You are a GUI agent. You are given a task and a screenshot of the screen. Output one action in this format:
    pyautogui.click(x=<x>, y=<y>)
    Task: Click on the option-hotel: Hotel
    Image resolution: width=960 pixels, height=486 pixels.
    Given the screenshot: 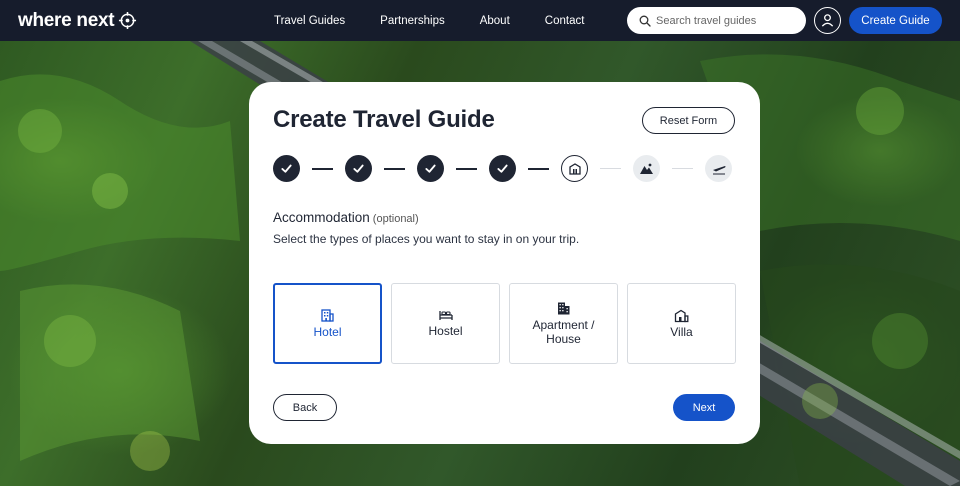 What is the action you would take?
    pyautogui.click(x=327, y=323)
    